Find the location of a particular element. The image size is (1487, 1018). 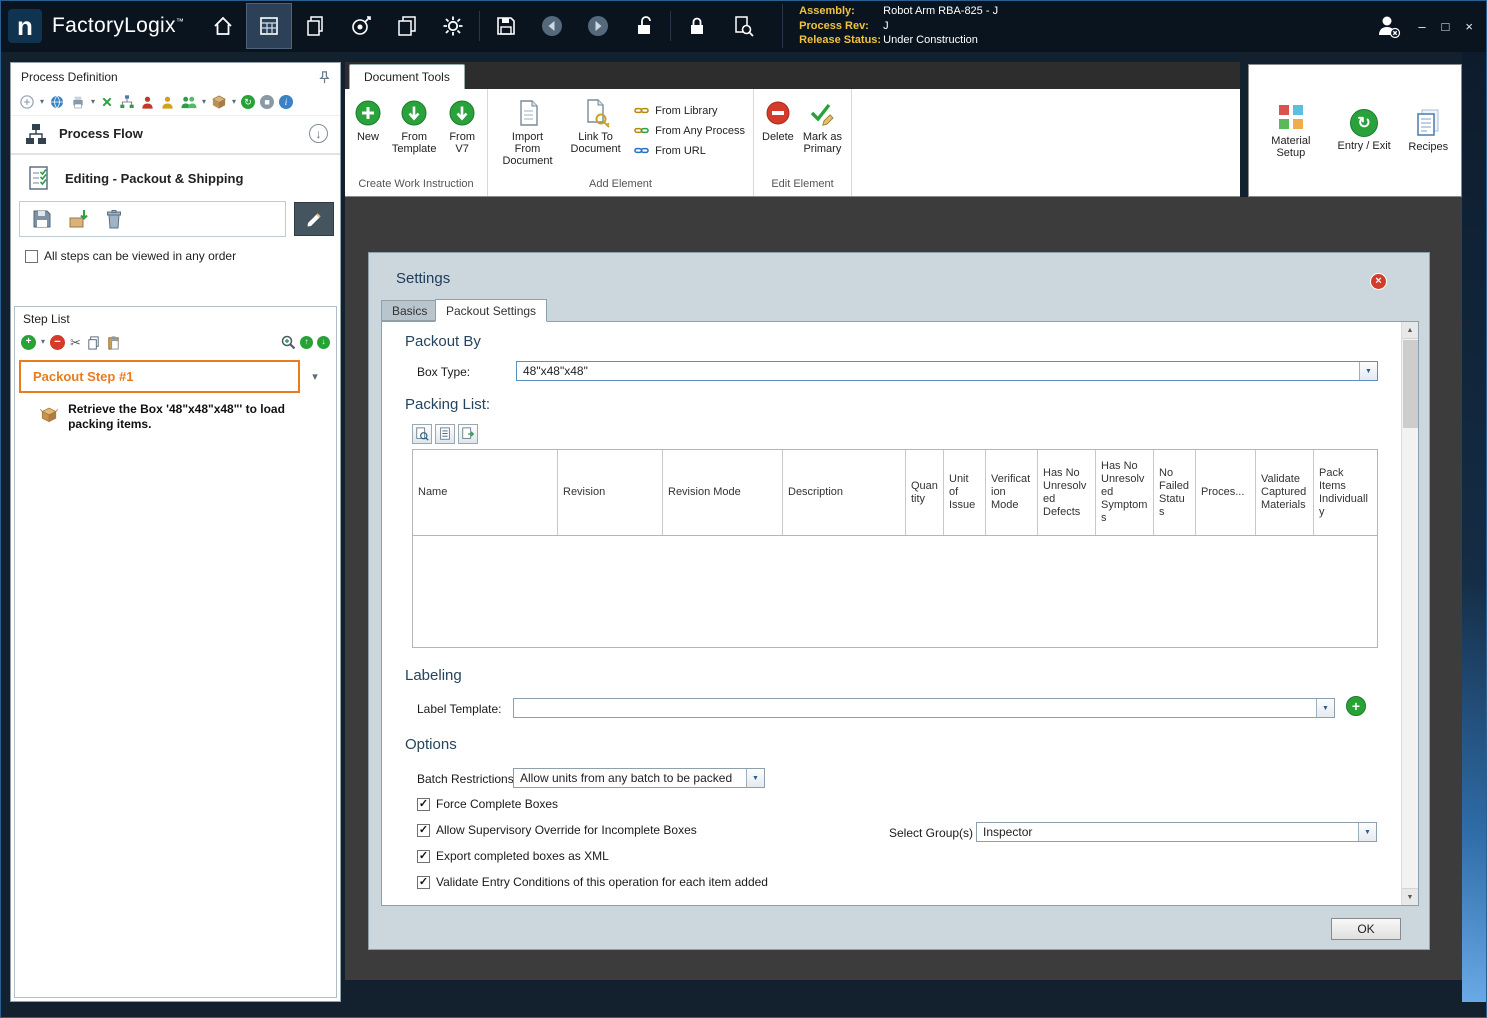

ok-button: OK is located at coordinates (1366, 929).